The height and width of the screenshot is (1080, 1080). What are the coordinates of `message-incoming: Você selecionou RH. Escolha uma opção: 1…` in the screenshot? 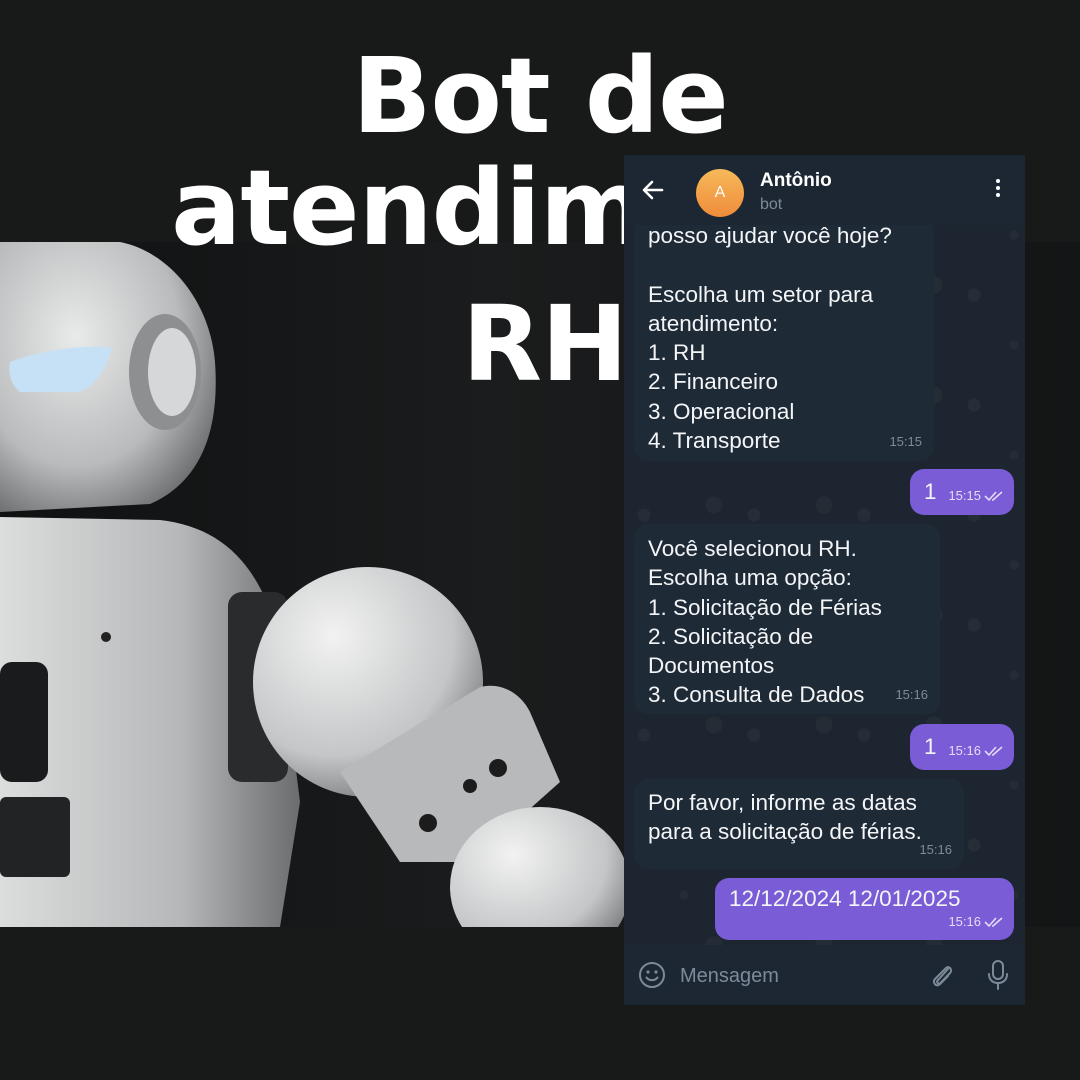 It's located at (787, 619).